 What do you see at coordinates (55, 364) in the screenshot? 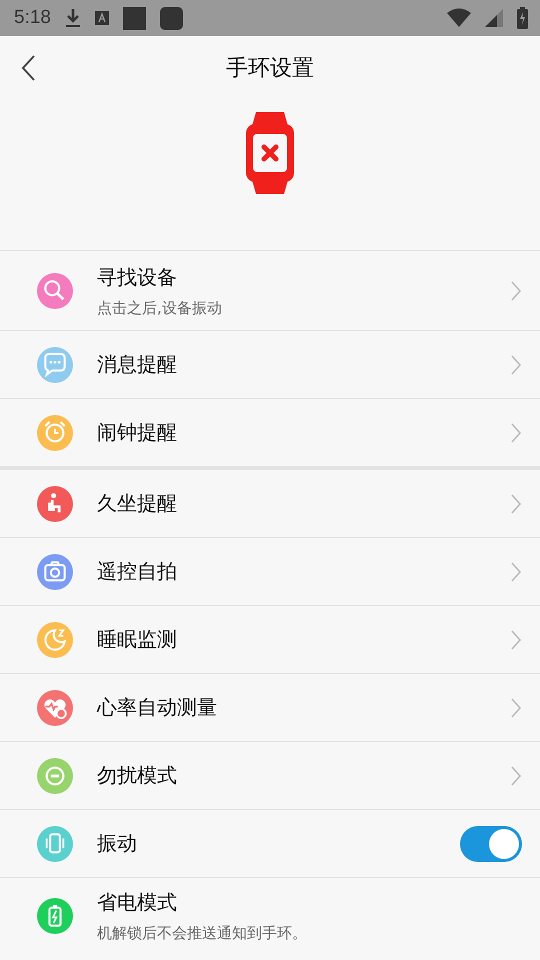
I see `chat-bubble-icon` at bounding box center [55, 364].